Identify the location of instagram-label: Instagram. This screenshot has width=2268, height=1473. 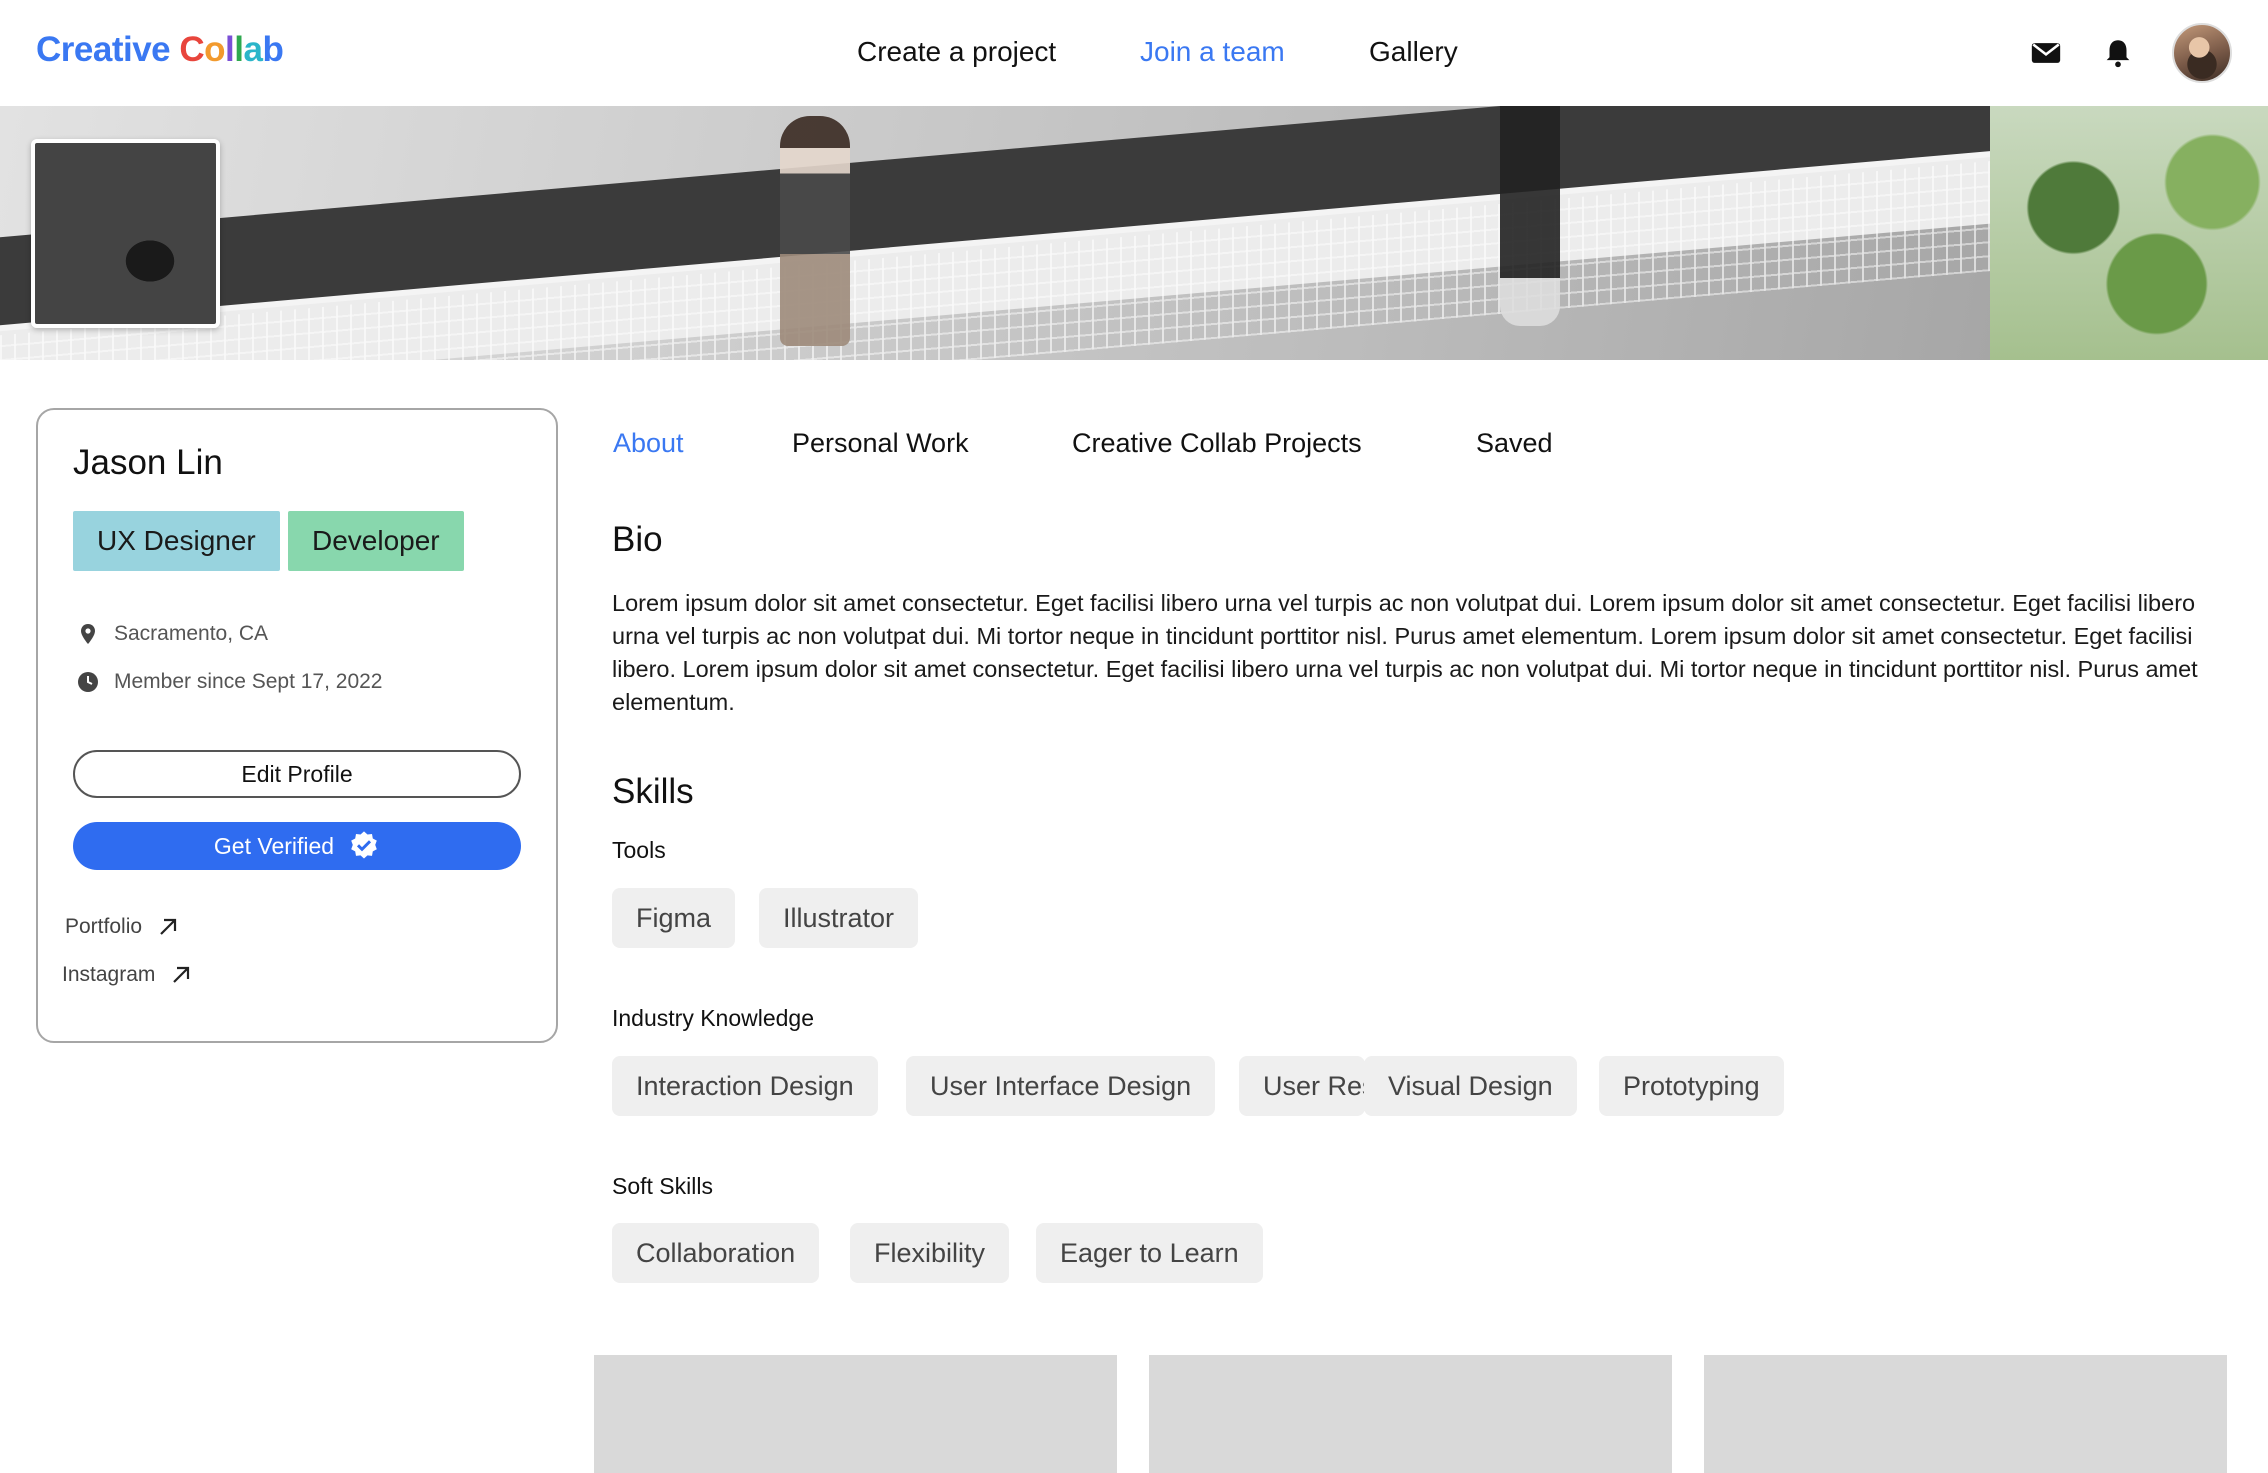
(109, 974).